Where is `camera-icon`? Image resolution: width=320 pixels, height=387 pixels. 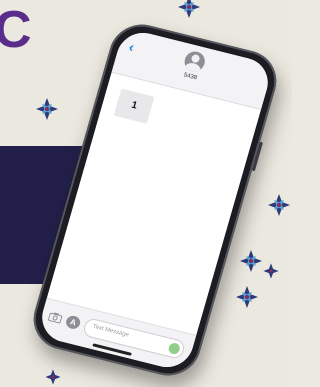
camera-icon is located at coordinates (55, 317).